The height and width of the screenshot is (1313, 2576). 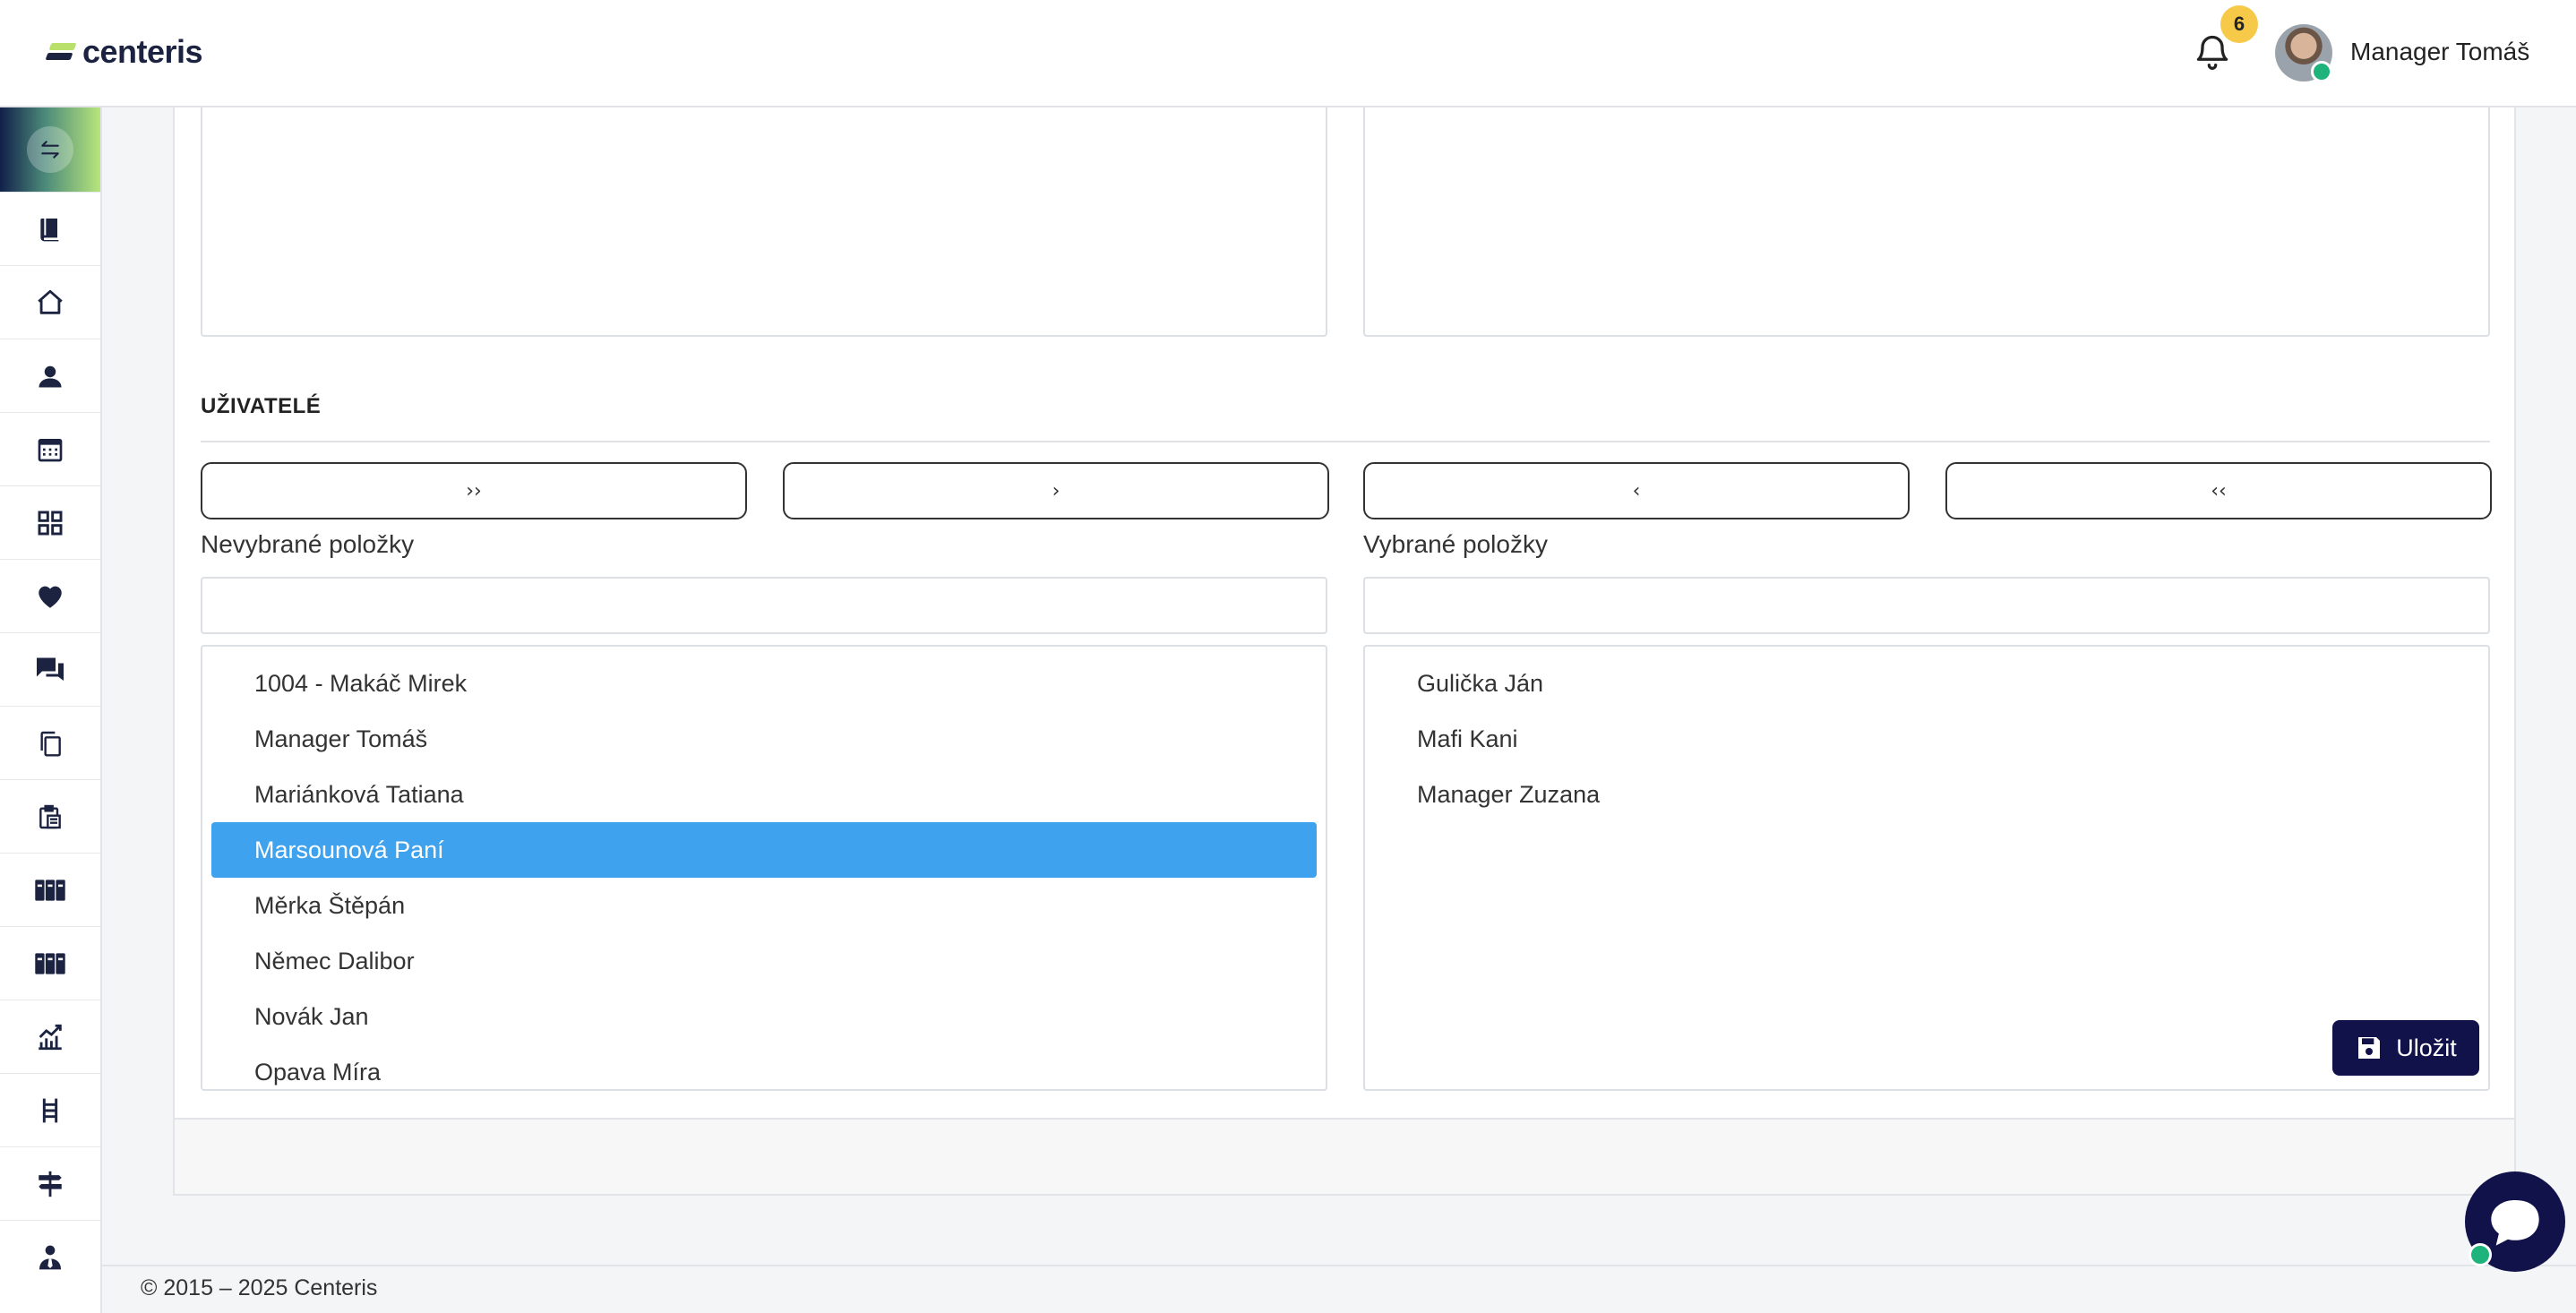 What do you see at coordinates (764, 1016) in the screenshot?
I see `list-item: Novák Jan` at bounding box center [764, 1016].